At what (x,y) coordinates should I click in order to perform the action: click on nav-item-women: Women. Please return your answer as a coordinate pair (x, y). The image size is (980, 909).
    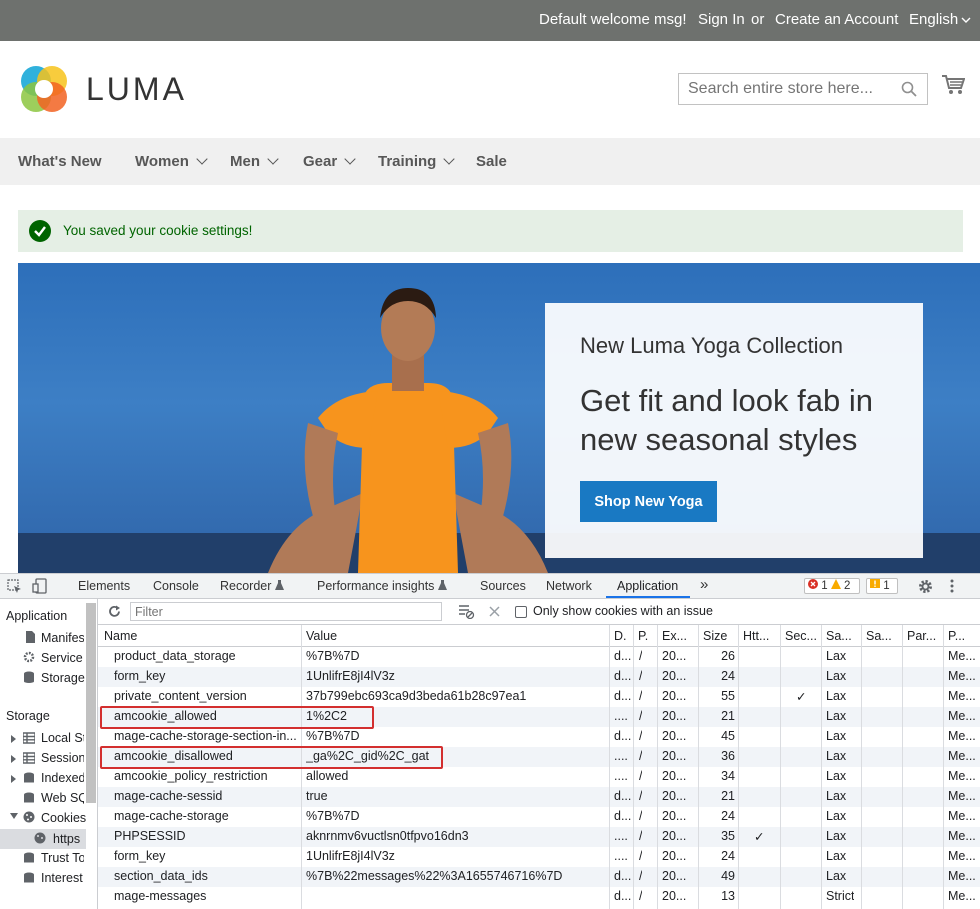
    Looking at the image, I should click on (171, 161).